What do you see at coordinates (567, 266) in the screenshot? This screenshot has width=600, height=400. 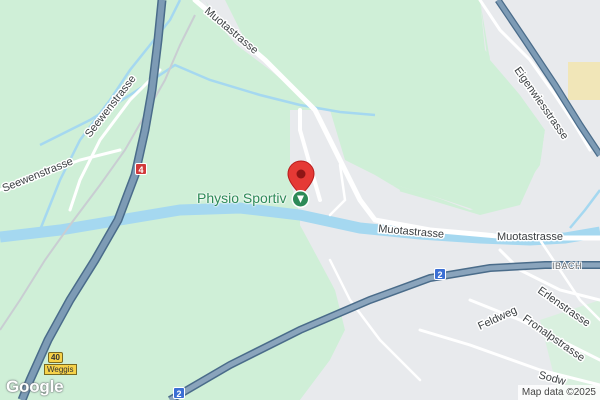 I see `locality-label-ibach: IBACH` at bounding box center [567, 266].